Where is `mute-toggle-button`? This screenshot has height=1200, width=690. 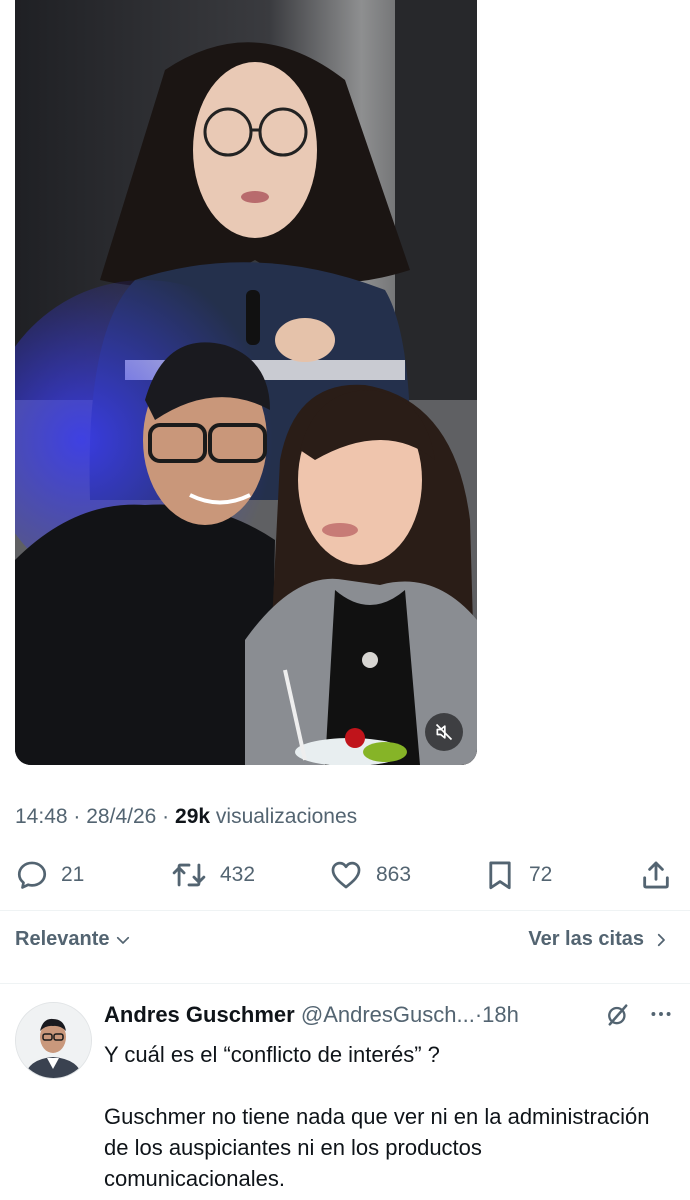
mute-toggle-button is located at coordinates (444, 732).